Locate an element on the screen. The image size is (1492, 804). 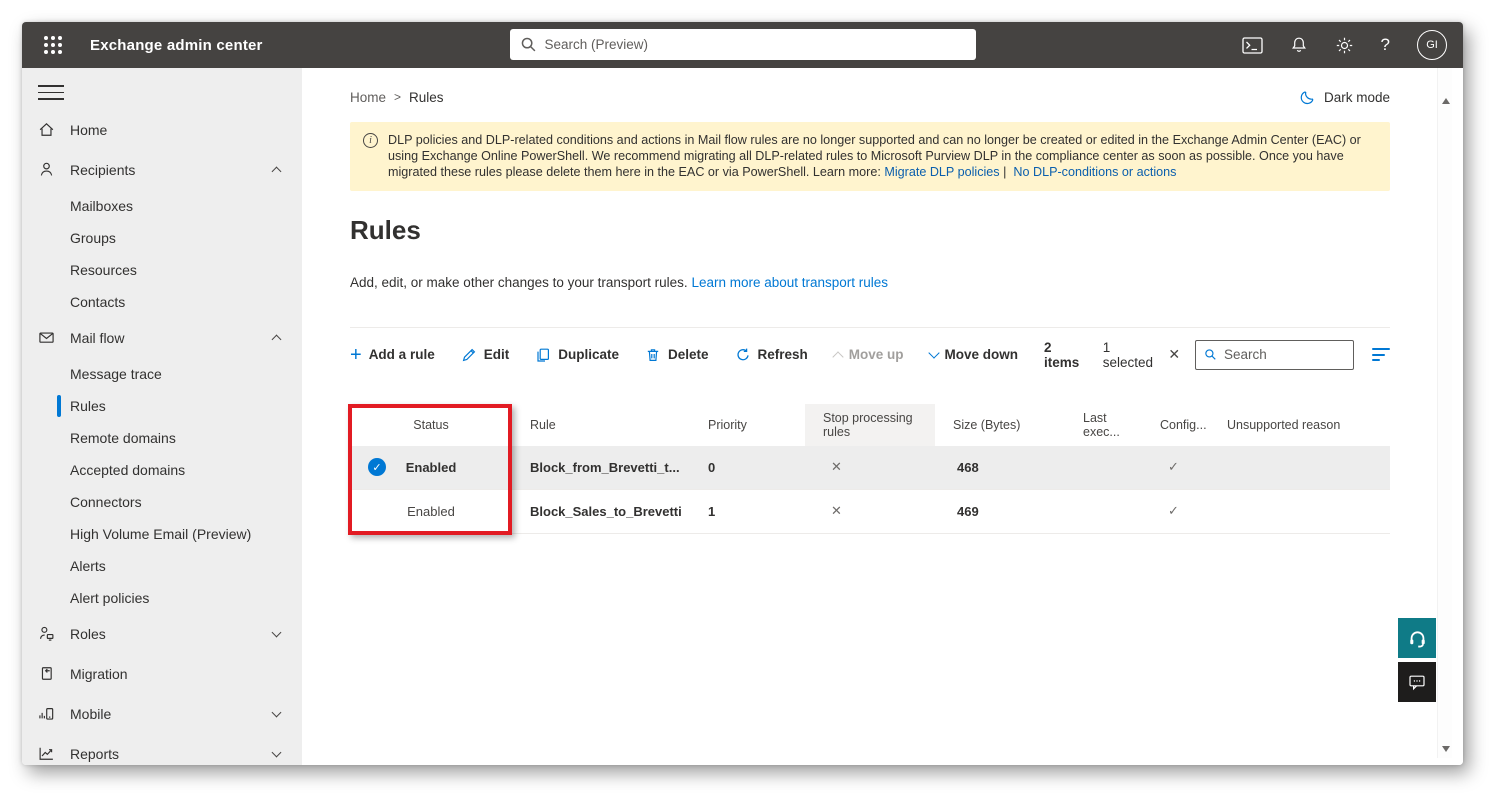
move-down-button: Move down is located at coordinates (972, 354).